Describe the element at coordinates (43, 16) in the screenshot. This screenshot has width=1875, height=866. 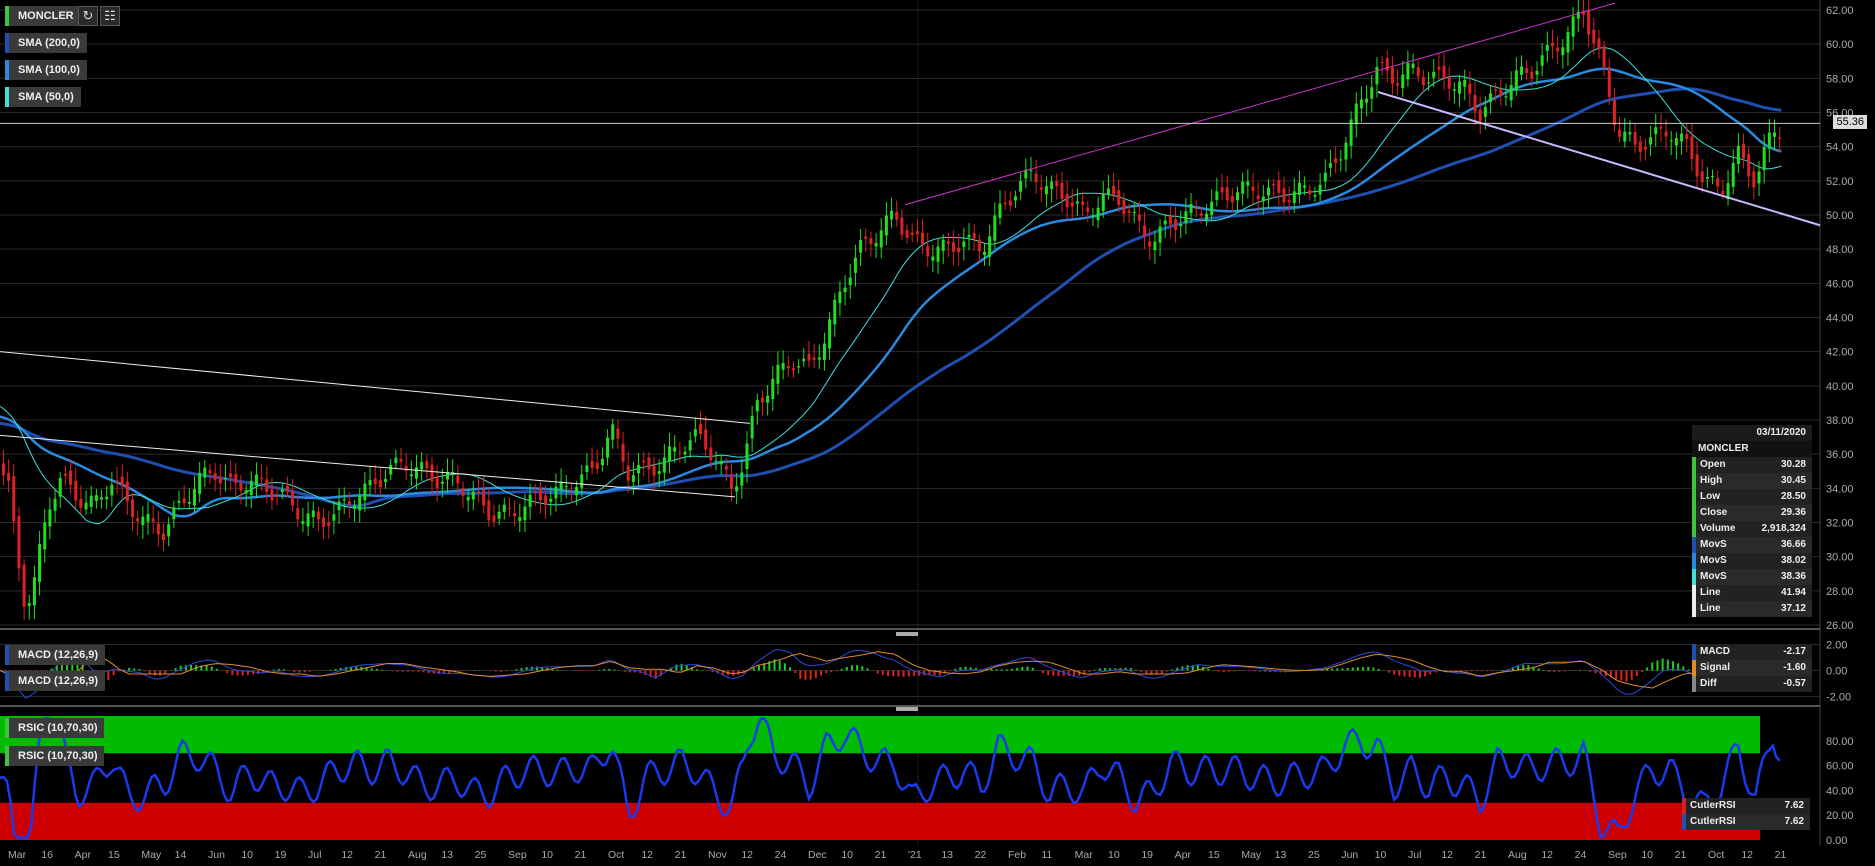
I see `symbol-tag: MONCLER` at that location.